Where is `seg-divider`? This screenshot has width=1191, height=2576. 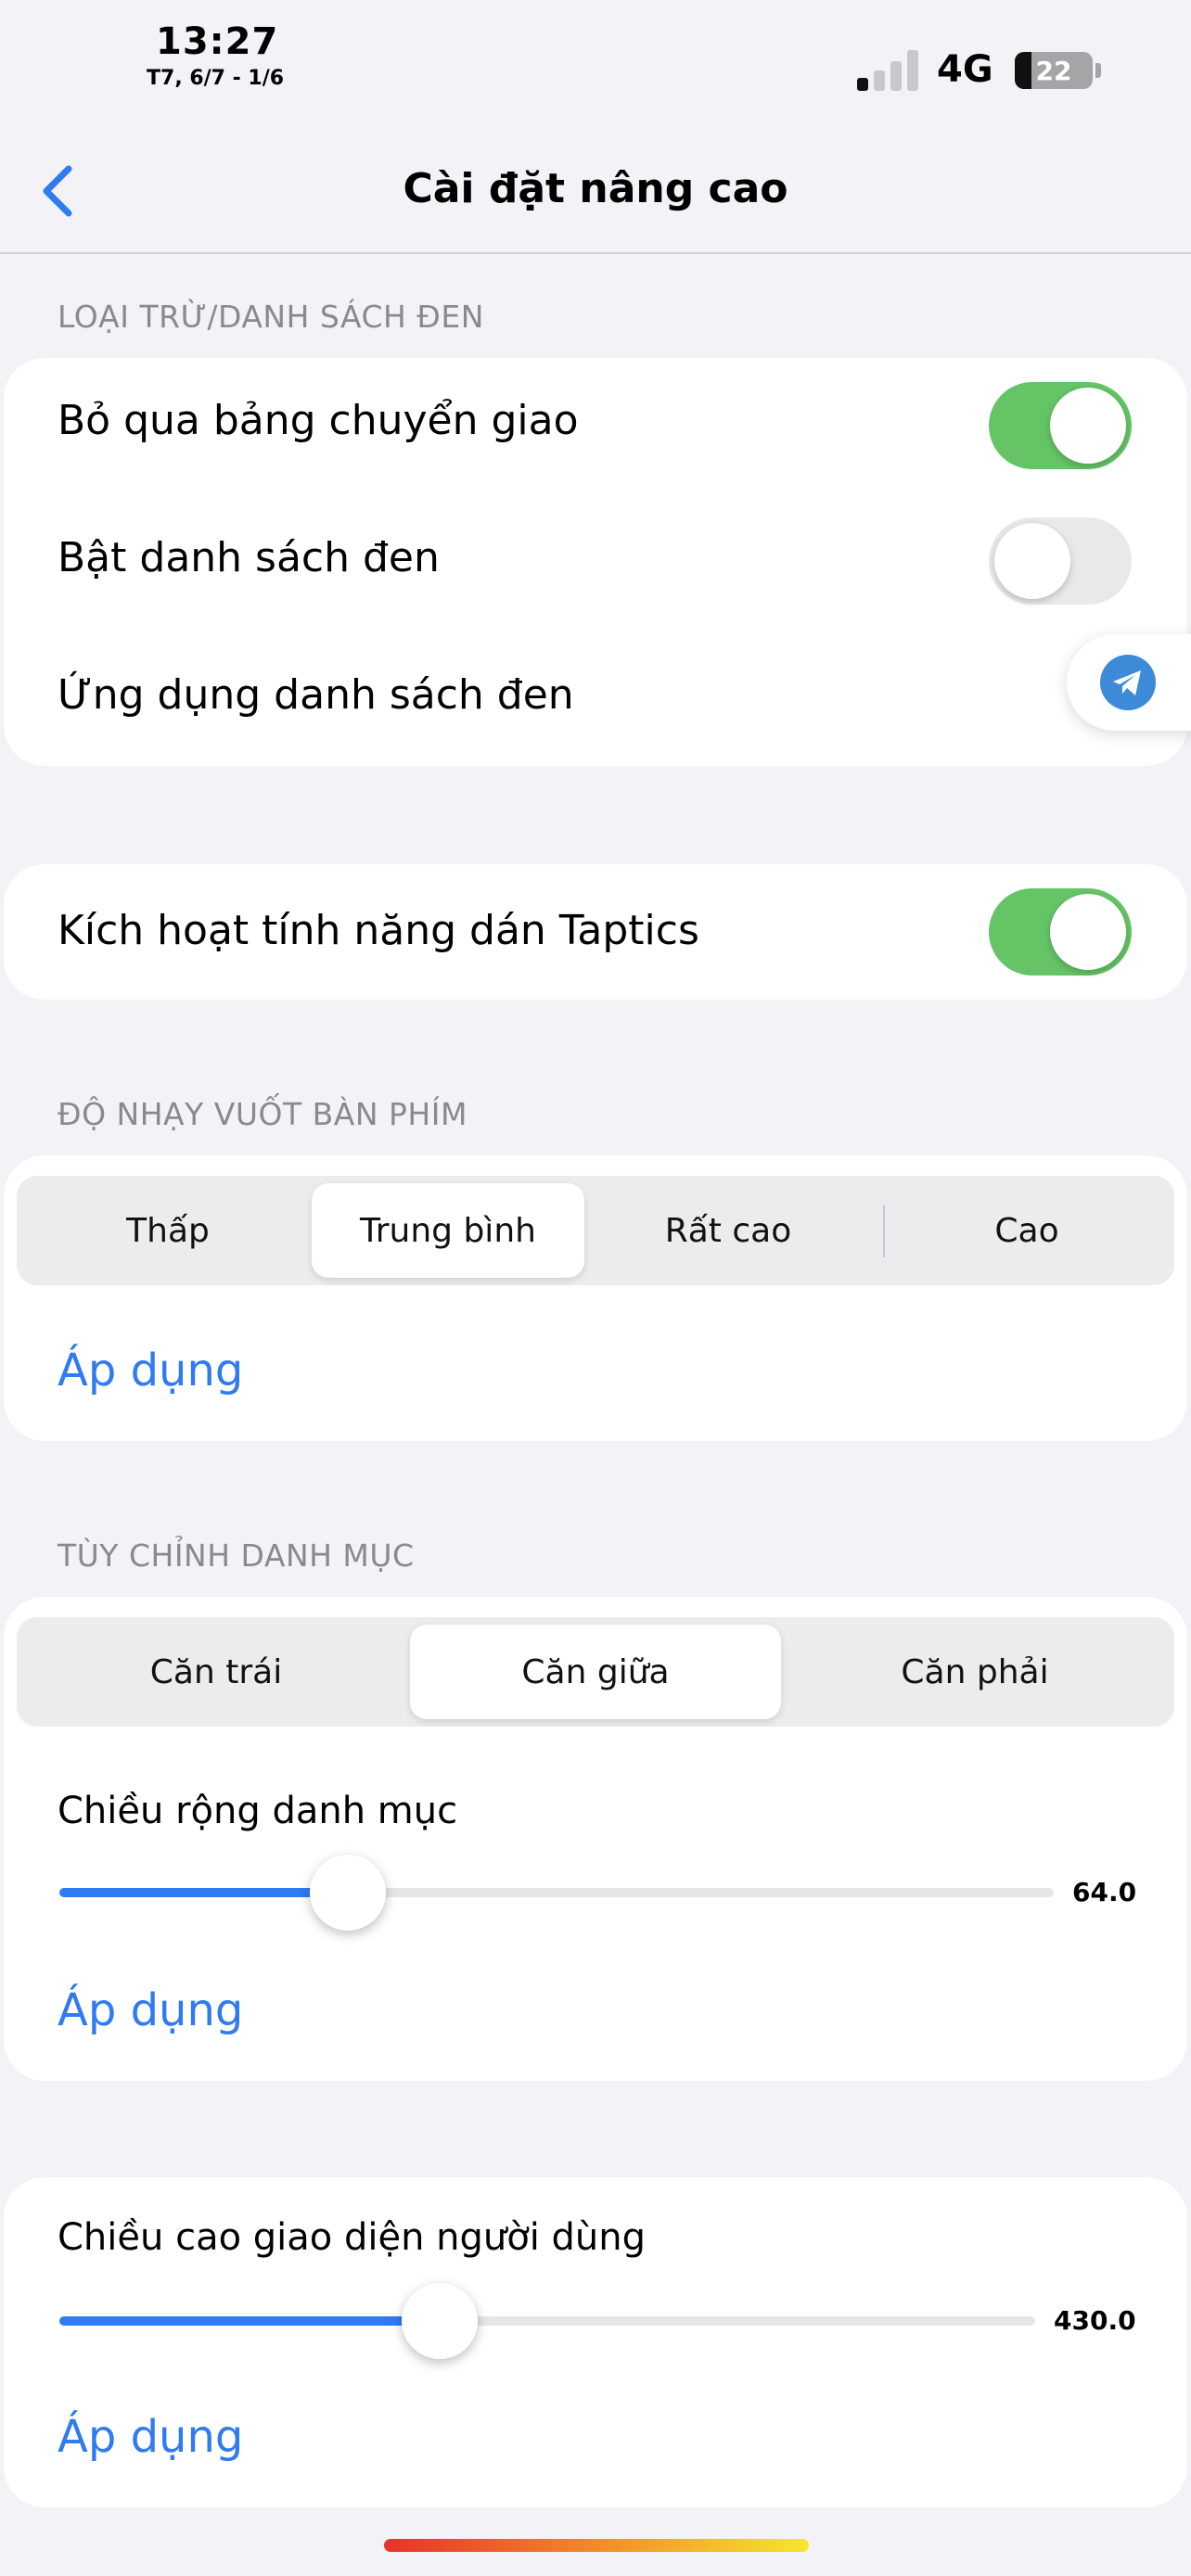
seg-divider is located at coordinates (884, 1231).